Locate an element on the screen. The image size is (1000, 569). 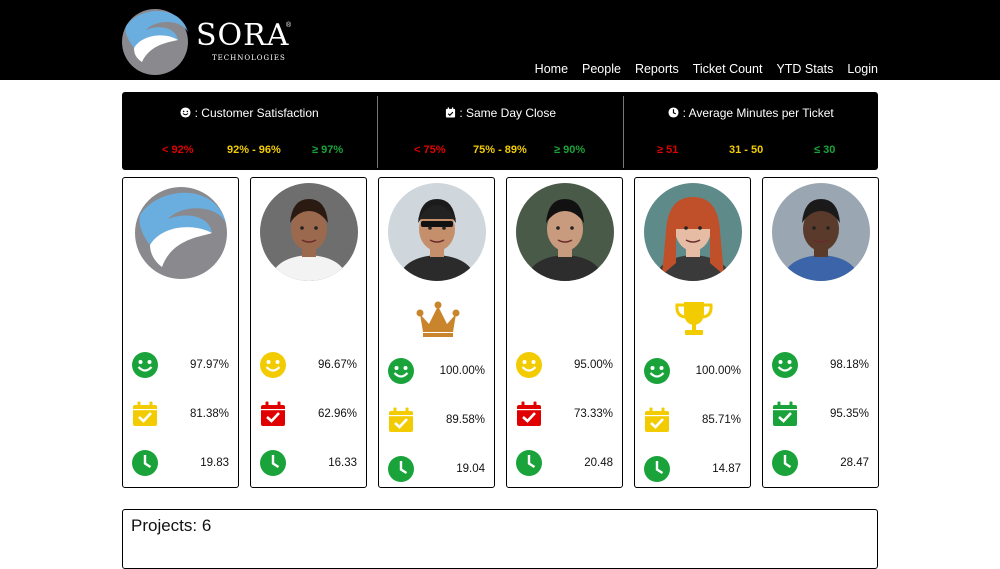
same-day-close-value: 95.35% is located at coordinates (849, 414).